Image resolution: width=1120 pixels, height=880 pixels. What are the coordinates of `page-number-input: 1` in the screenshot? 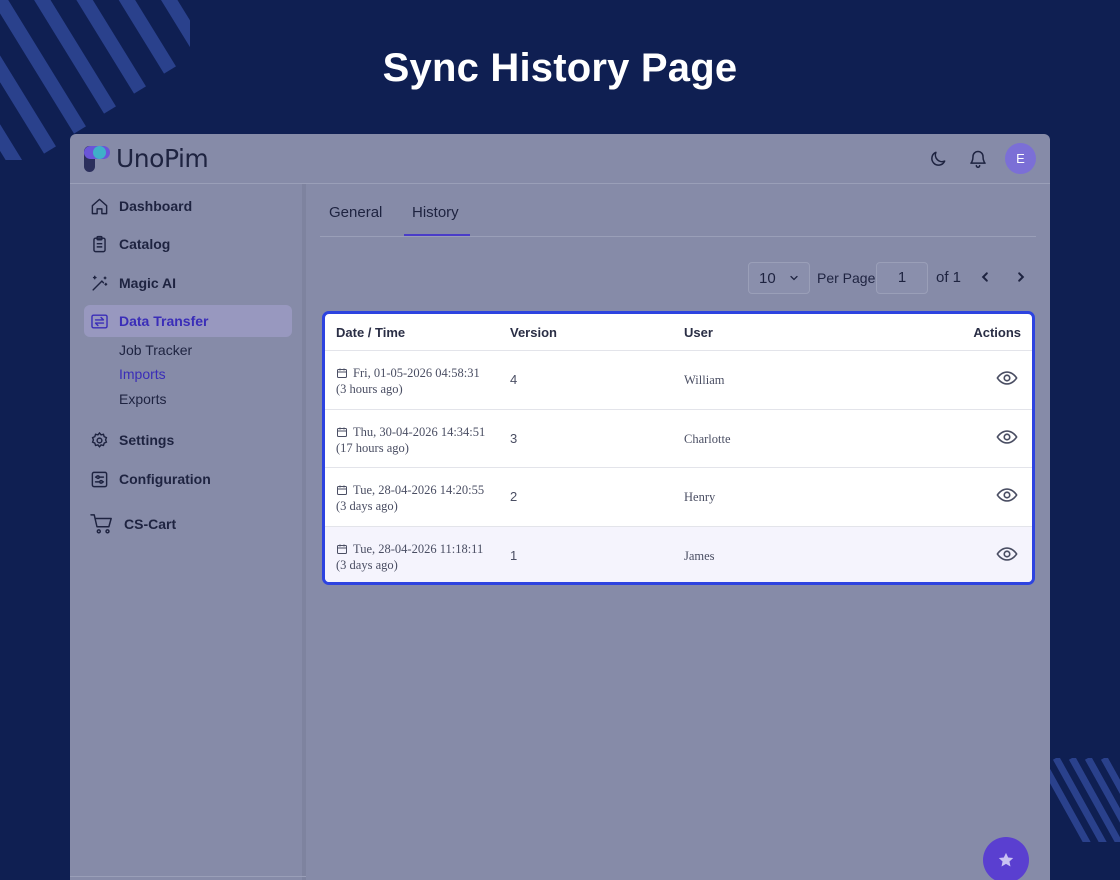 It's located at (902, 278).